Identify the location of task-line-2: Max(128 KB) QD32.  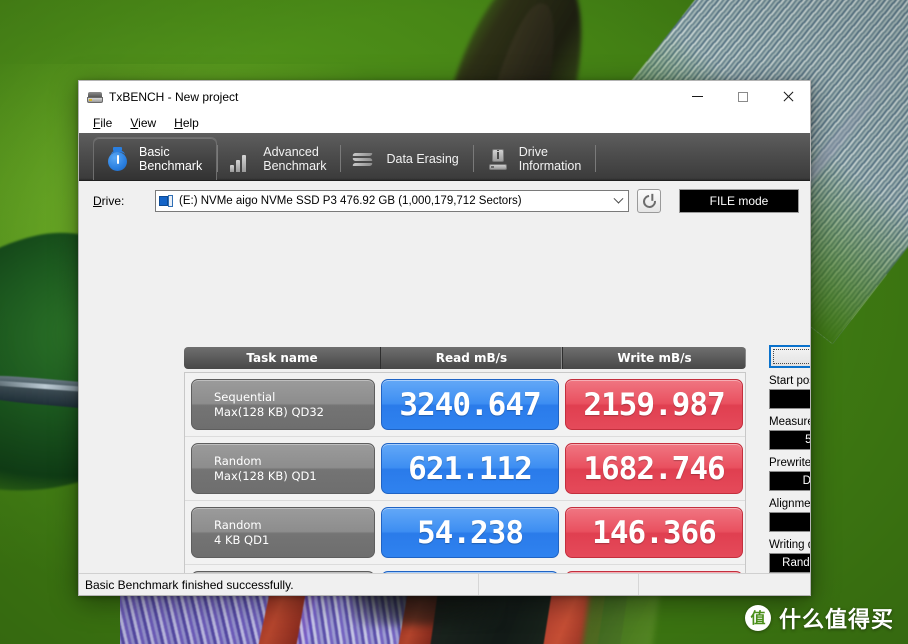
(269, 411).